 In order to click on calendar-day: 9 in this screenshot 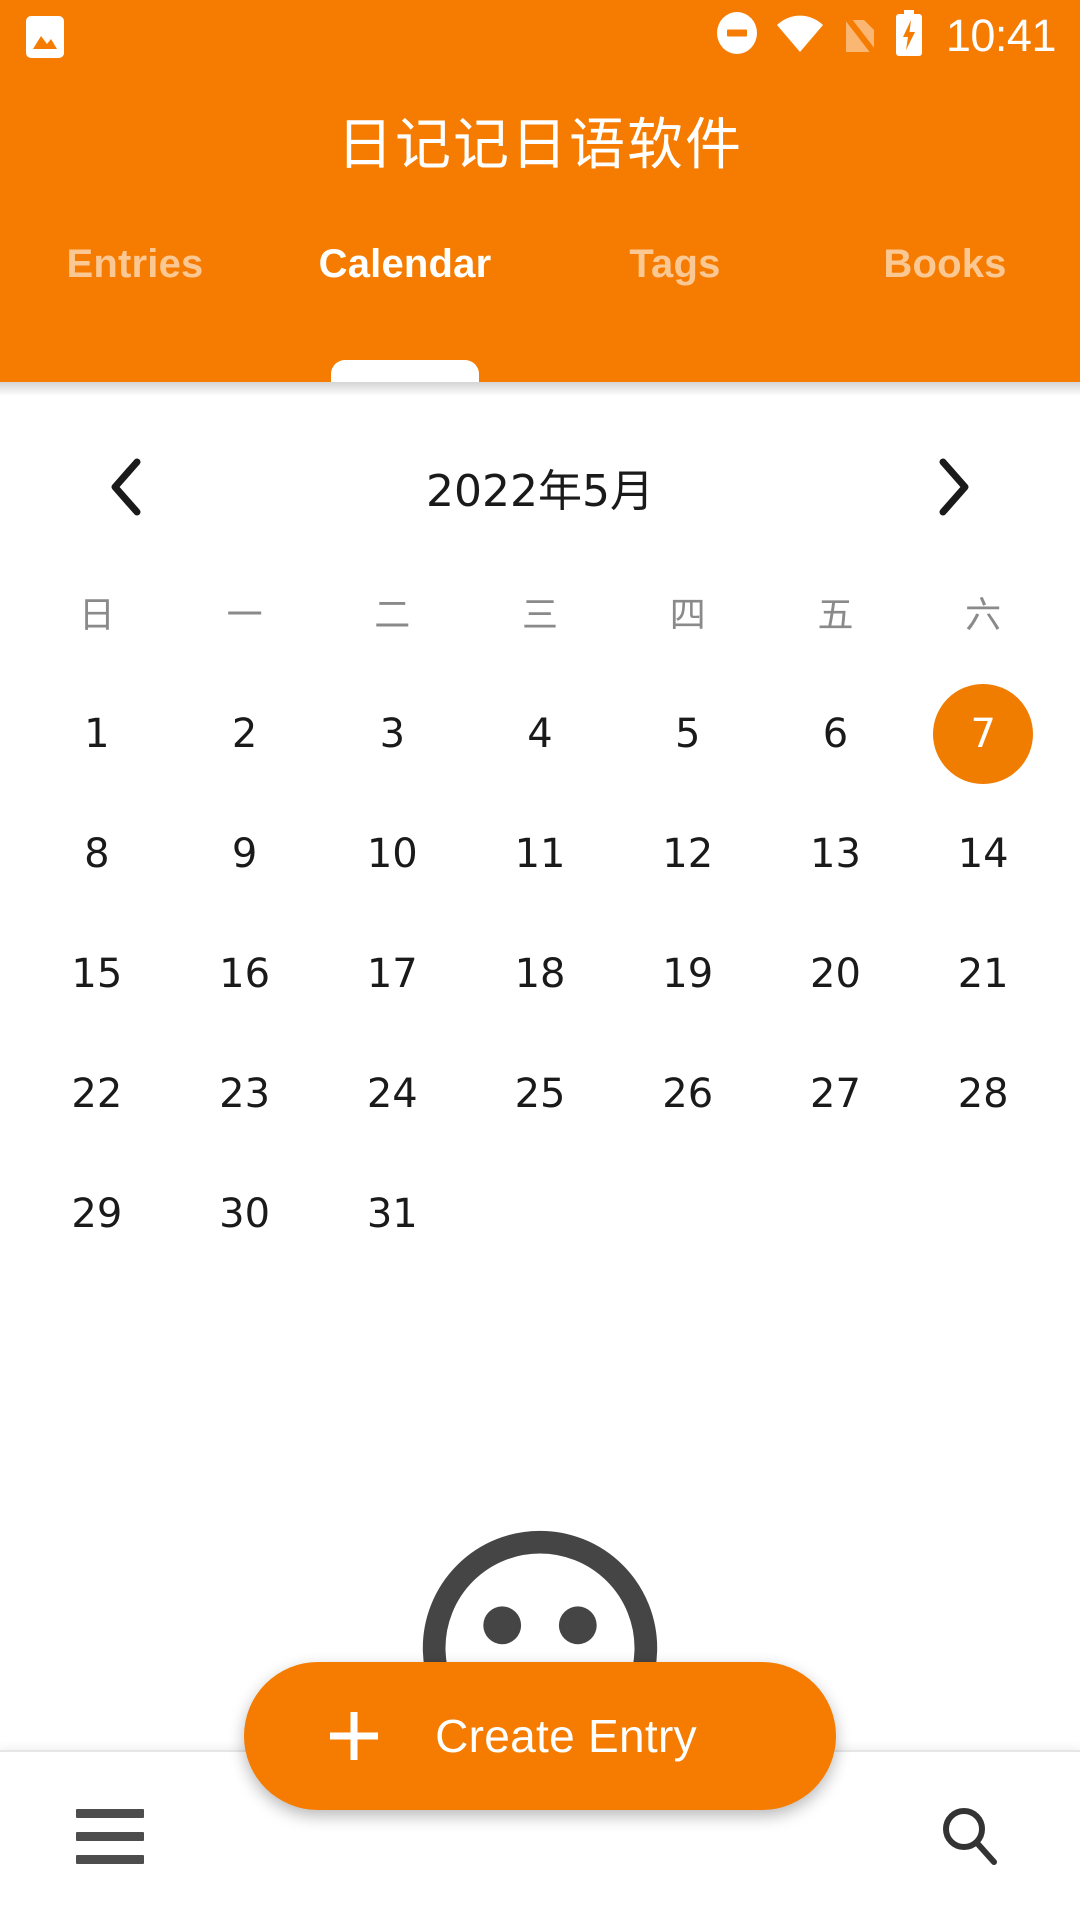, I will do `click(245, 854)`.